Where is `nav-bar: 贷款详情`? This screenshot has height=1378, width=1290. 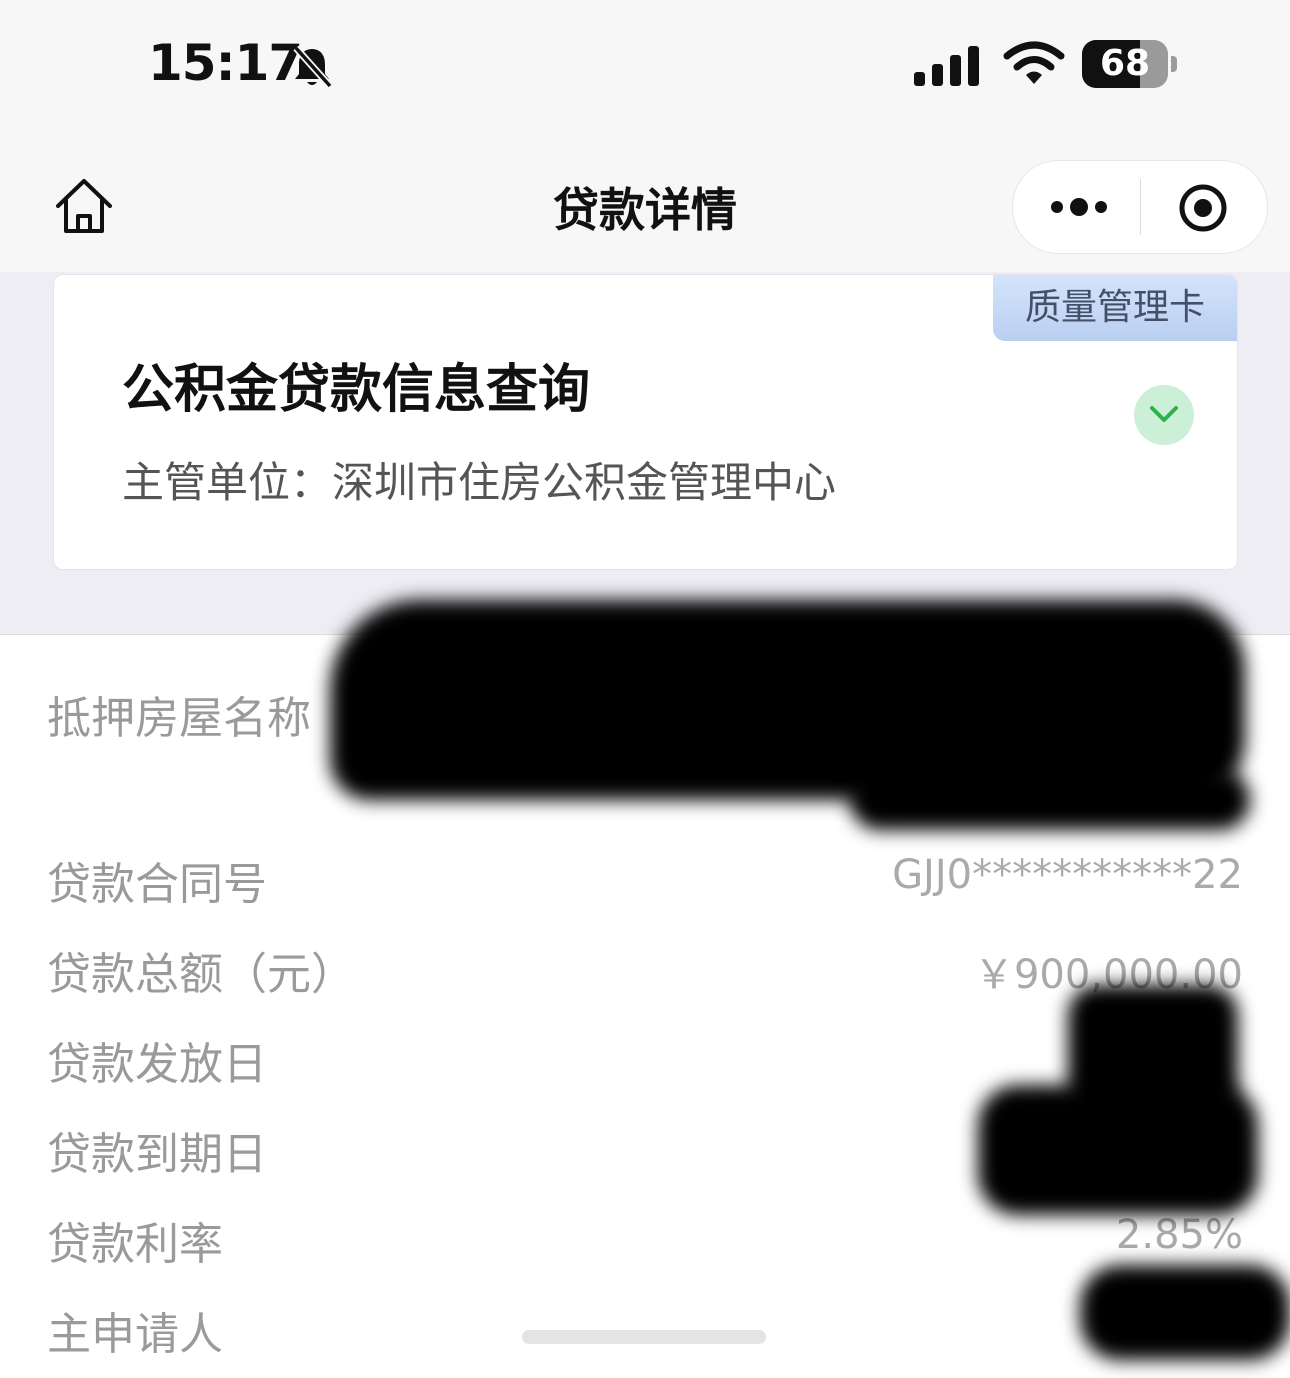
nav-bar: 贷款详情 is located at coordinates (645, 205).